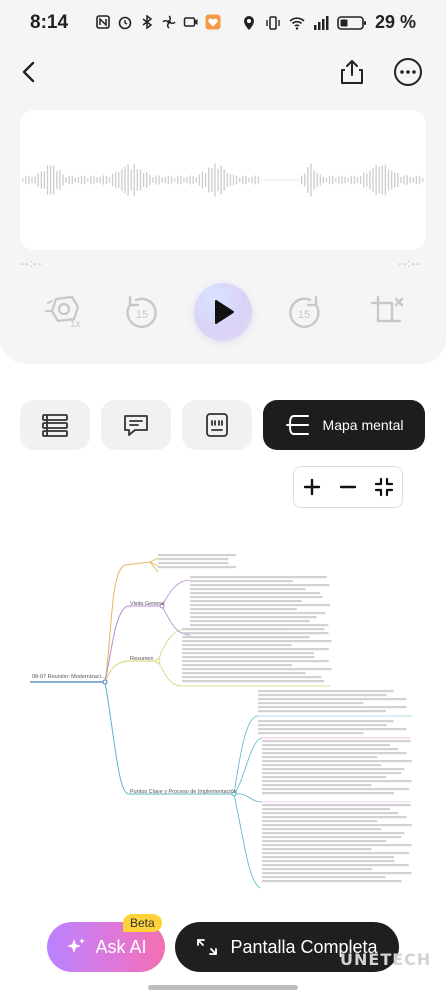 Image resolution: width=446 pixels, height=1000 pixels. What do you see at coordinates (388, 313) in the screenshot?
I see `trim-button` at bounding box center [388, 313].